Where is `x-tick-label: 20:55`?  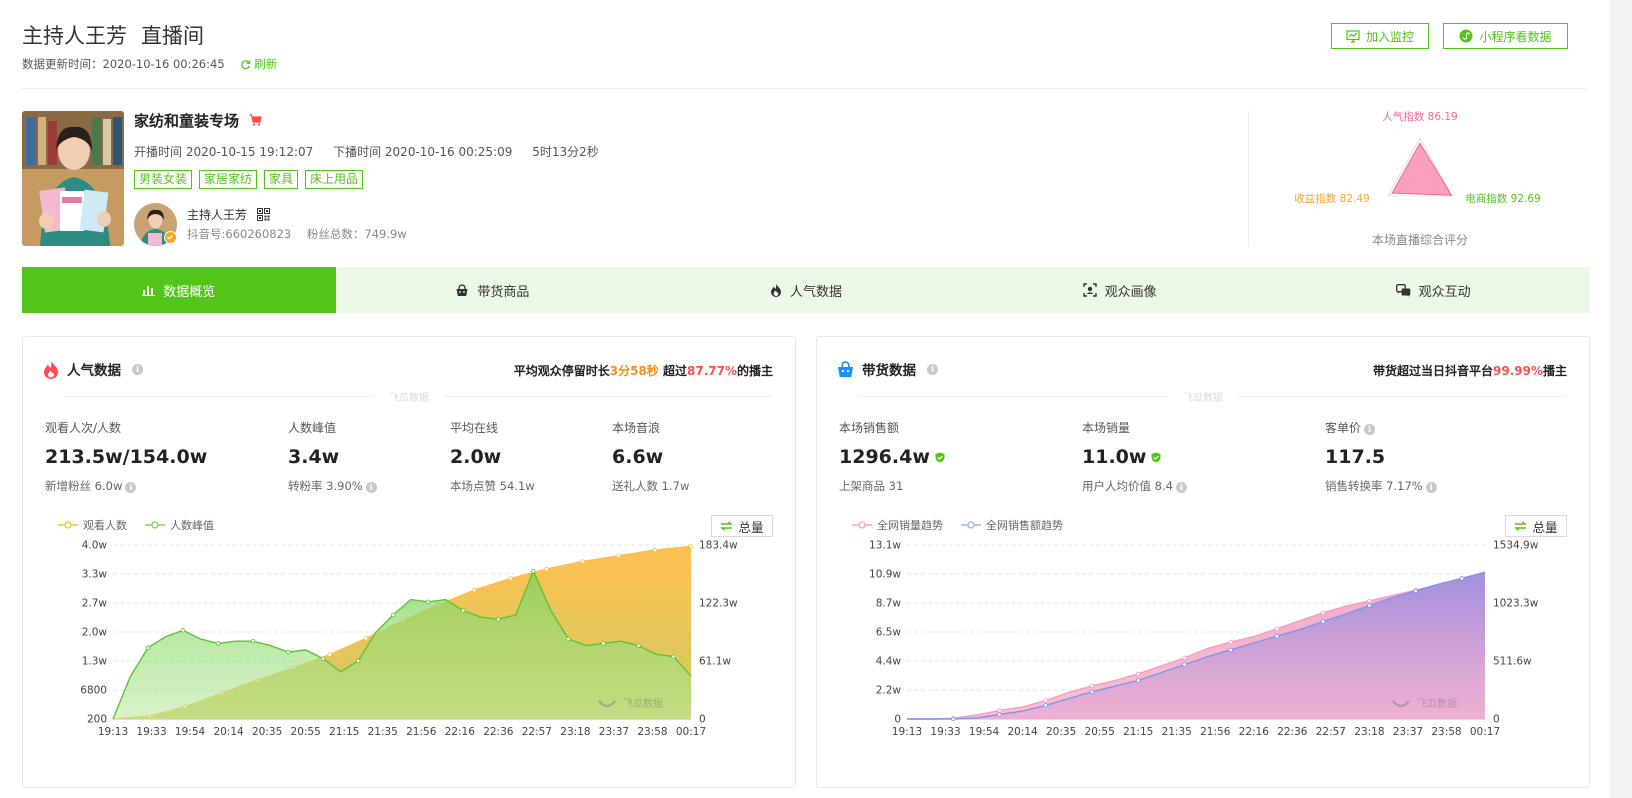 x-tick-label: 20:55 is located at coordinates (1100, 732).